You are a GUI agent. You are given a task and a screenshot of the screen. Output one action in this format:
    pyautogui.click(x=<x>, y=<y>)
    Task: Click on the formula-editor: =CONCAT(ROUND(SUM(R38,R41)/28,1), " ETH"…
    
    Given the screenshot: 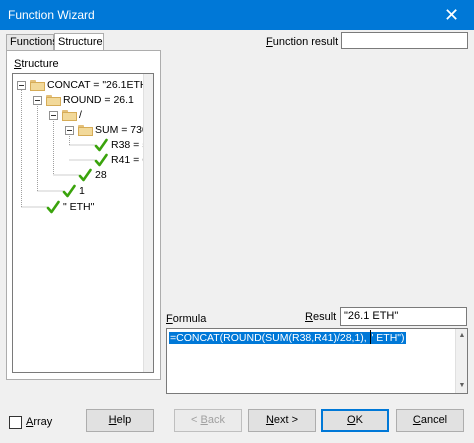 What is the action you would take?
    pyautogui.click(x=317, y=361)
    